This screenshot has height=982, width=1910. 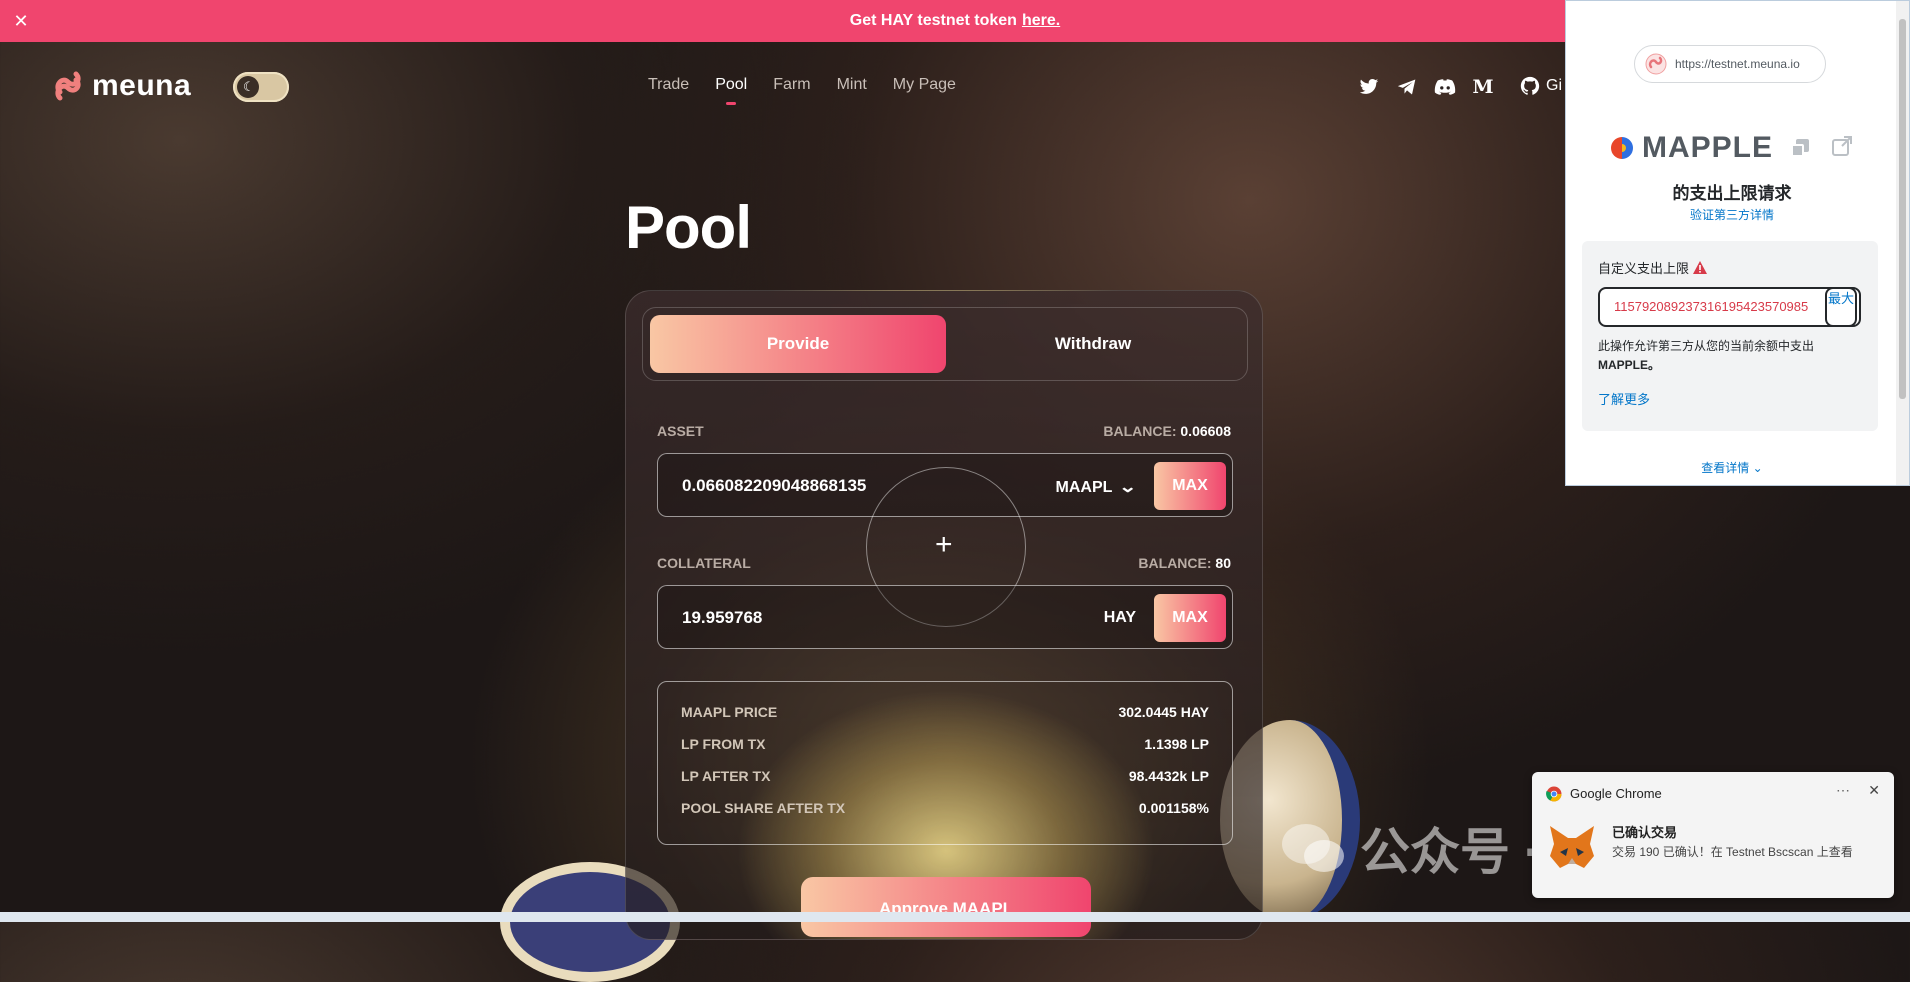 I want to click on scrollbar, so click(x=1902, y=243).